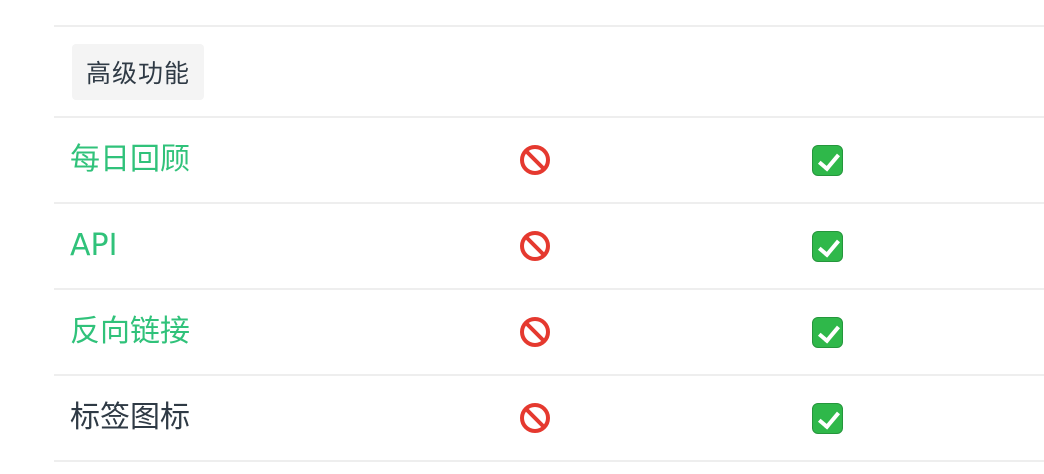 The image size is (1044, 474). Describe the element at coordinates (130, 417) in the screenshot. I see `feature-label-tag-icons: 标签图标` at that location.